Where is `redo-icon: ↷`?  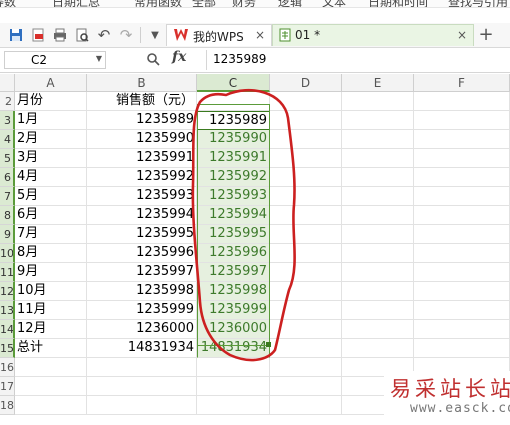 redo-icon: ↷ is located at coordinates (126, 35).